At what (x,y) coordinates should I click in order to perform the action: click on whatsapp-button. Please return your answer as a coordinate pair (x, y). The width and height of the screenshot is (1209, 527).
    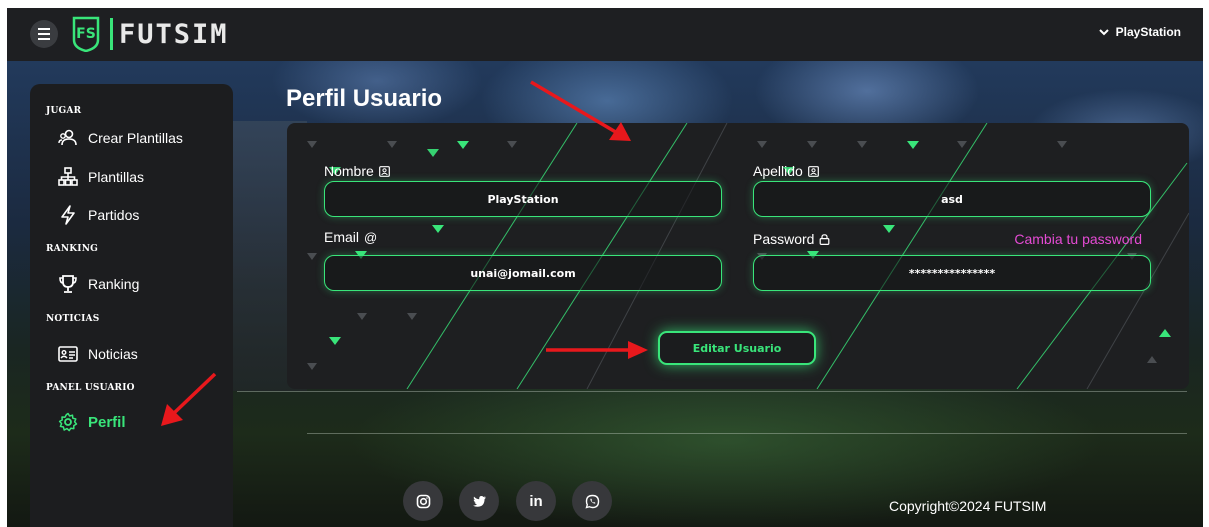
    Looking at the image, I should click on (592, 501).